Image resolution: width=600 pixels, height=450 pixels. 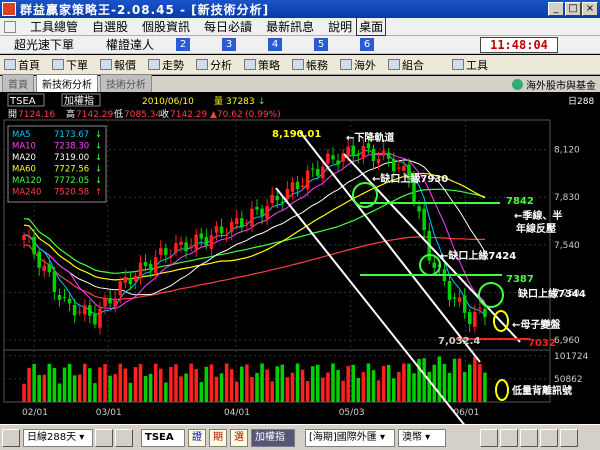 What do you see at coordinates (54, 26) in the screenshot?
I see `menu-tools: 工具總管` at bounding box center [54, 26].